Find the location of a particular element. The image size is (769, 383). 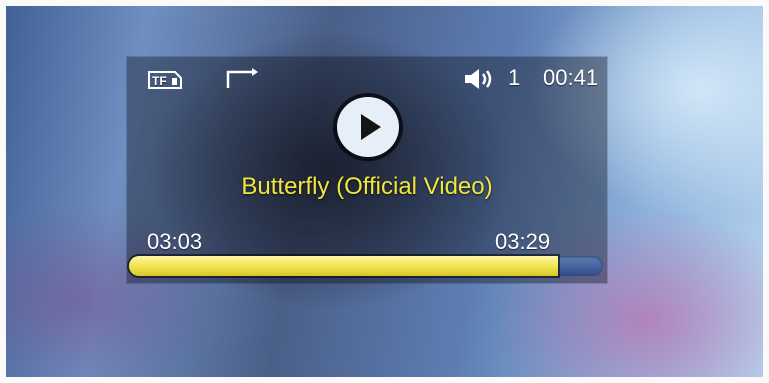

speaker-icon is located at coordinates (479, 79).